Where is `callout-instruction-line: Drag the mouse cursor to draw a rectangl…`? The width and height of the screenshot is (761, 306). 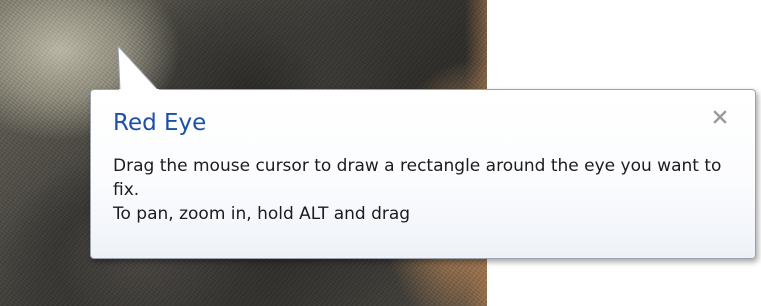
callout-instruction-line: Drag the mouse cursor to draw a rectangl… is located at coordinates (417, 178).